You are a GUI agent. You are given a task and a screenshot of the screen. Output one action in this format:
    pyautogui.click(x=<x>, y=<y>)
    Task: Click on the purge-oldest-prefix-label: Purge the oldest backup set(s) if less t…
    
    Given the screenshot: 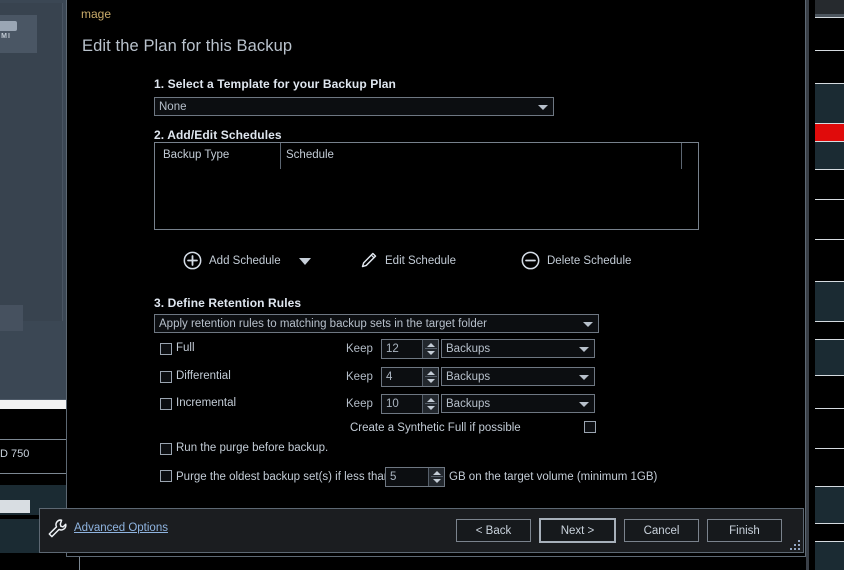 What is the action you would take?
    pyautogui.click(x=283, y=477)
    